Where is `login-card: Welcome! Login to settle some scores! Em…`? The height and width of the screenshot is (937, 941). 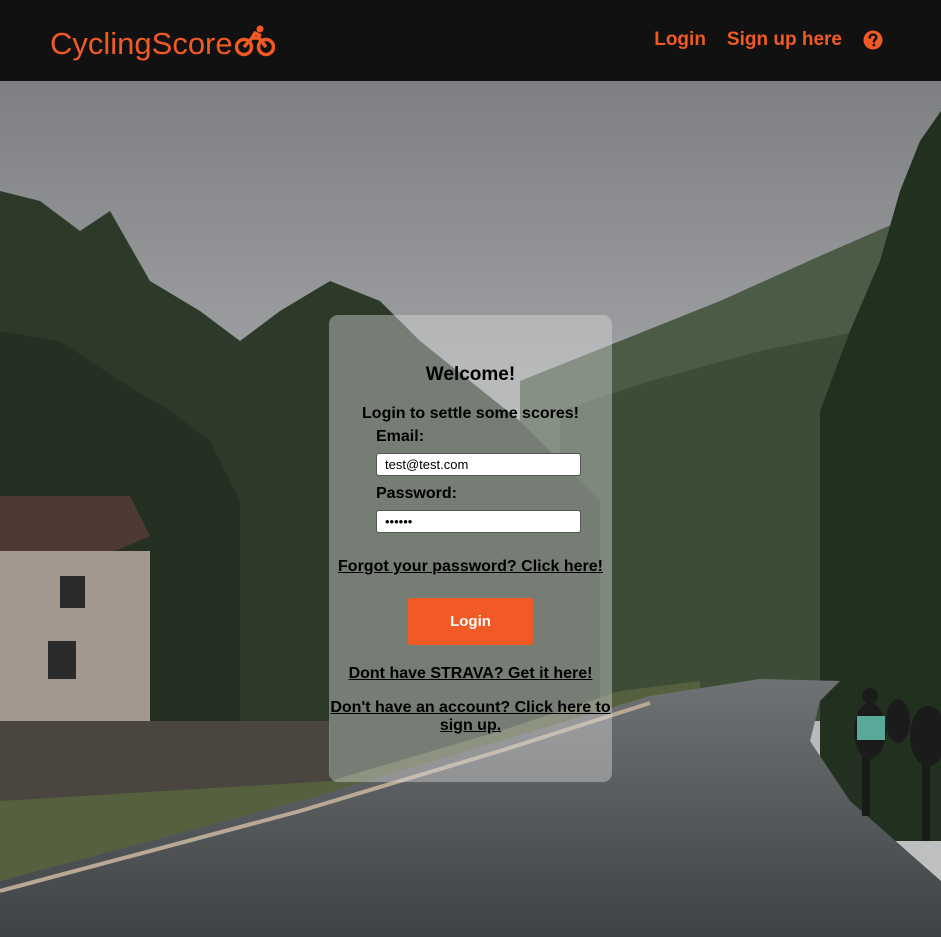 login-card: Welcome! Login to settle some scores! Em… is located at coordinates (470, 548).